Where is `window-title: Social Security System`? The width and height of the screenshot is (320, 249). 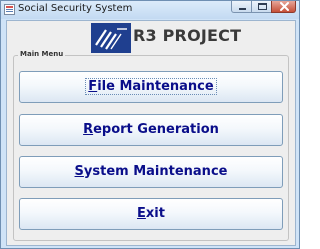 window-title: Social Security System is located at coordinates (75, 8).